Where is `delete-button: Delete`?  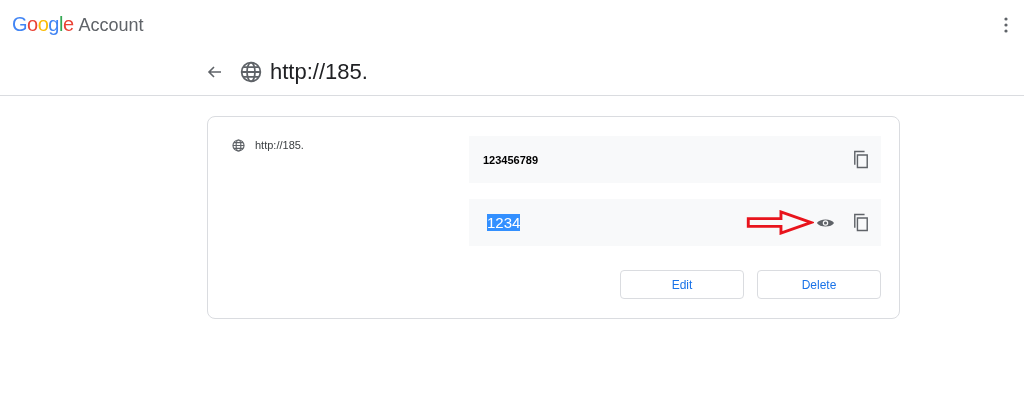
delete-button: Delete is located at coordinates (819, 284).